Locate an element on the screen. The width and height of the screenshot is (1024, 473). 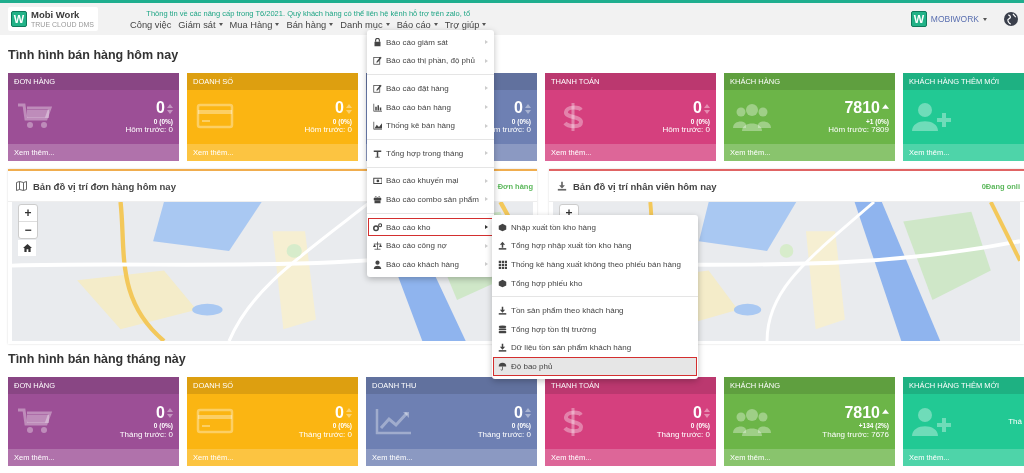
section-title: Tình hình bán hàng hôm nay is located at coordinates (93, 55).